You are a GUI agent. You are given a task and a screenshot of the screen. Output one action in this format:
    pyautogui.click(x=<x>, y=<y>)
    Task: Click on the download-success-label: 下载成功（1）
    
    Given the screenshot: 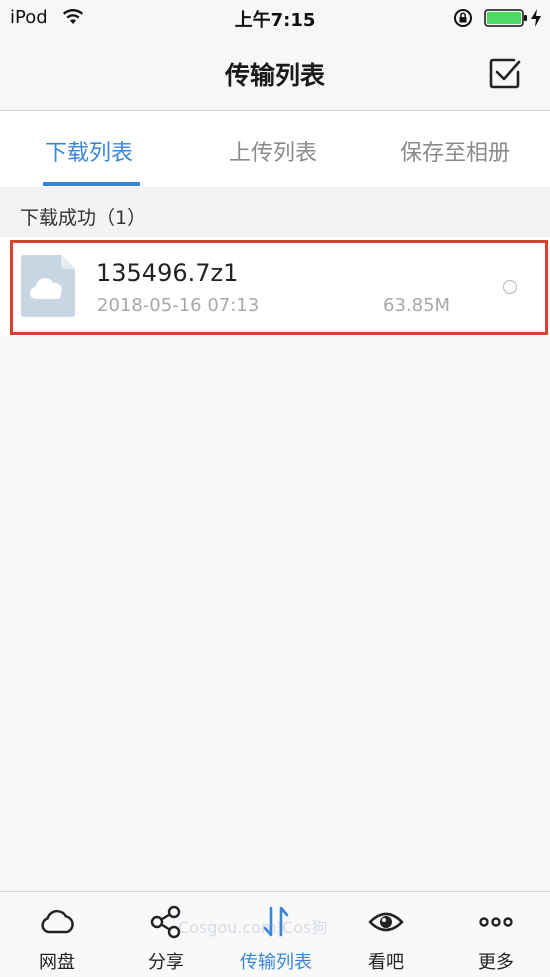 What is the action you would take?
    pyautogui.click(x=83, y=218)
    